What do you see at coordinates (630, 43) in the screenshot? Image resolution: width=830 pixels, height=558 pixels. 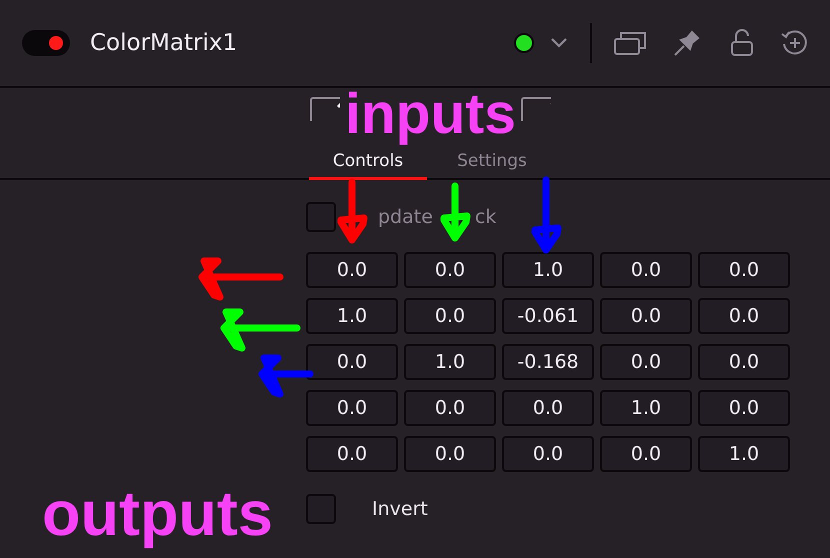 I see `windows-icon` at bounding box center [630, 43].